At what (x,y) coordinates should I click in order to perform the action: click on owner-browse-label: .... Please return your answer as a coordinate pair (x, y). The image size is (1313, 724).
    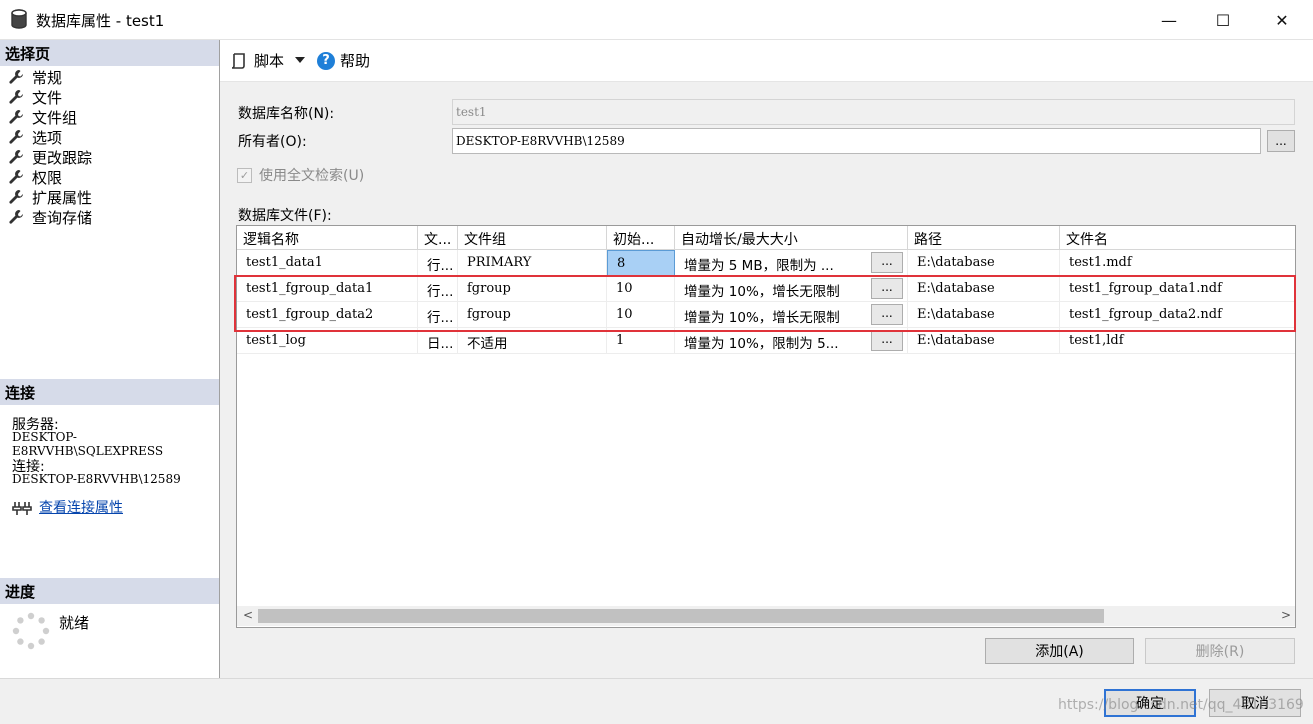
    Looking at the image, I should click on (1281, 141).